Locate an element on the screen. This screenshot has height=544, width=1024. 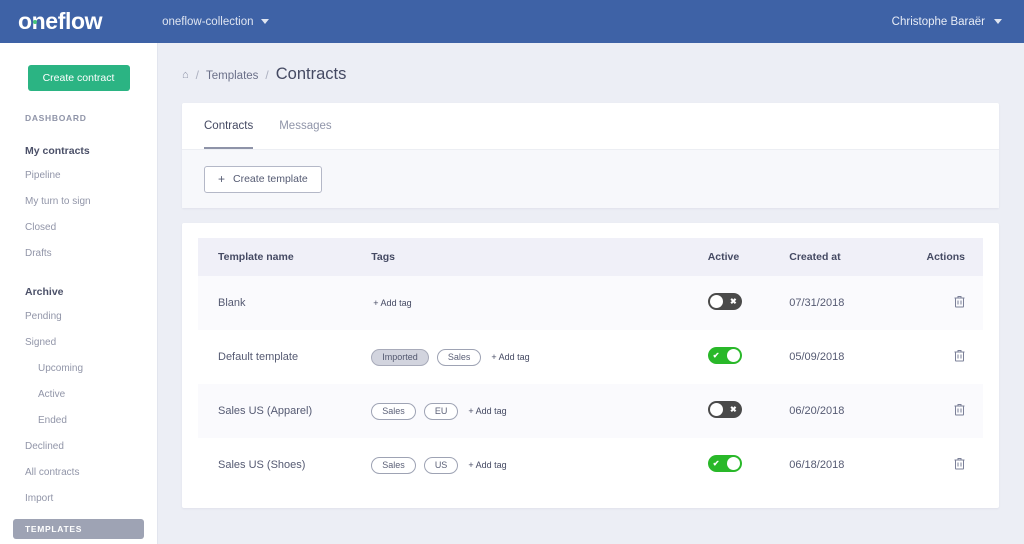
cell-tags: + Add tag is located at coordinates (539, 303).